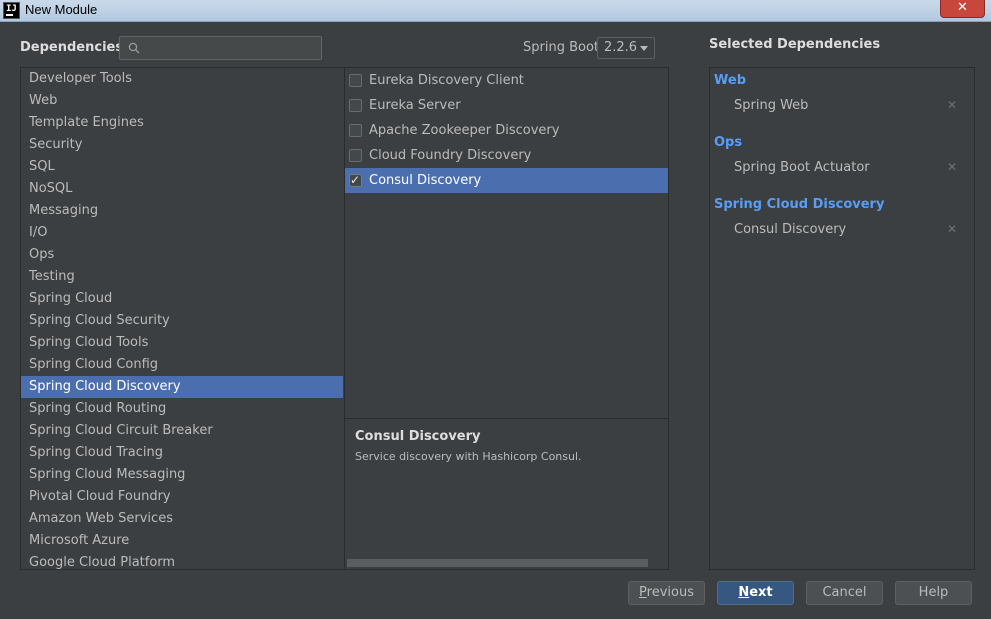 The height and width of the screenshot is (619, 991). What do you see at coordinates (182, 123) in the screenshot?
I see `category-item: Template Engines` at bounding box center [182, 123].